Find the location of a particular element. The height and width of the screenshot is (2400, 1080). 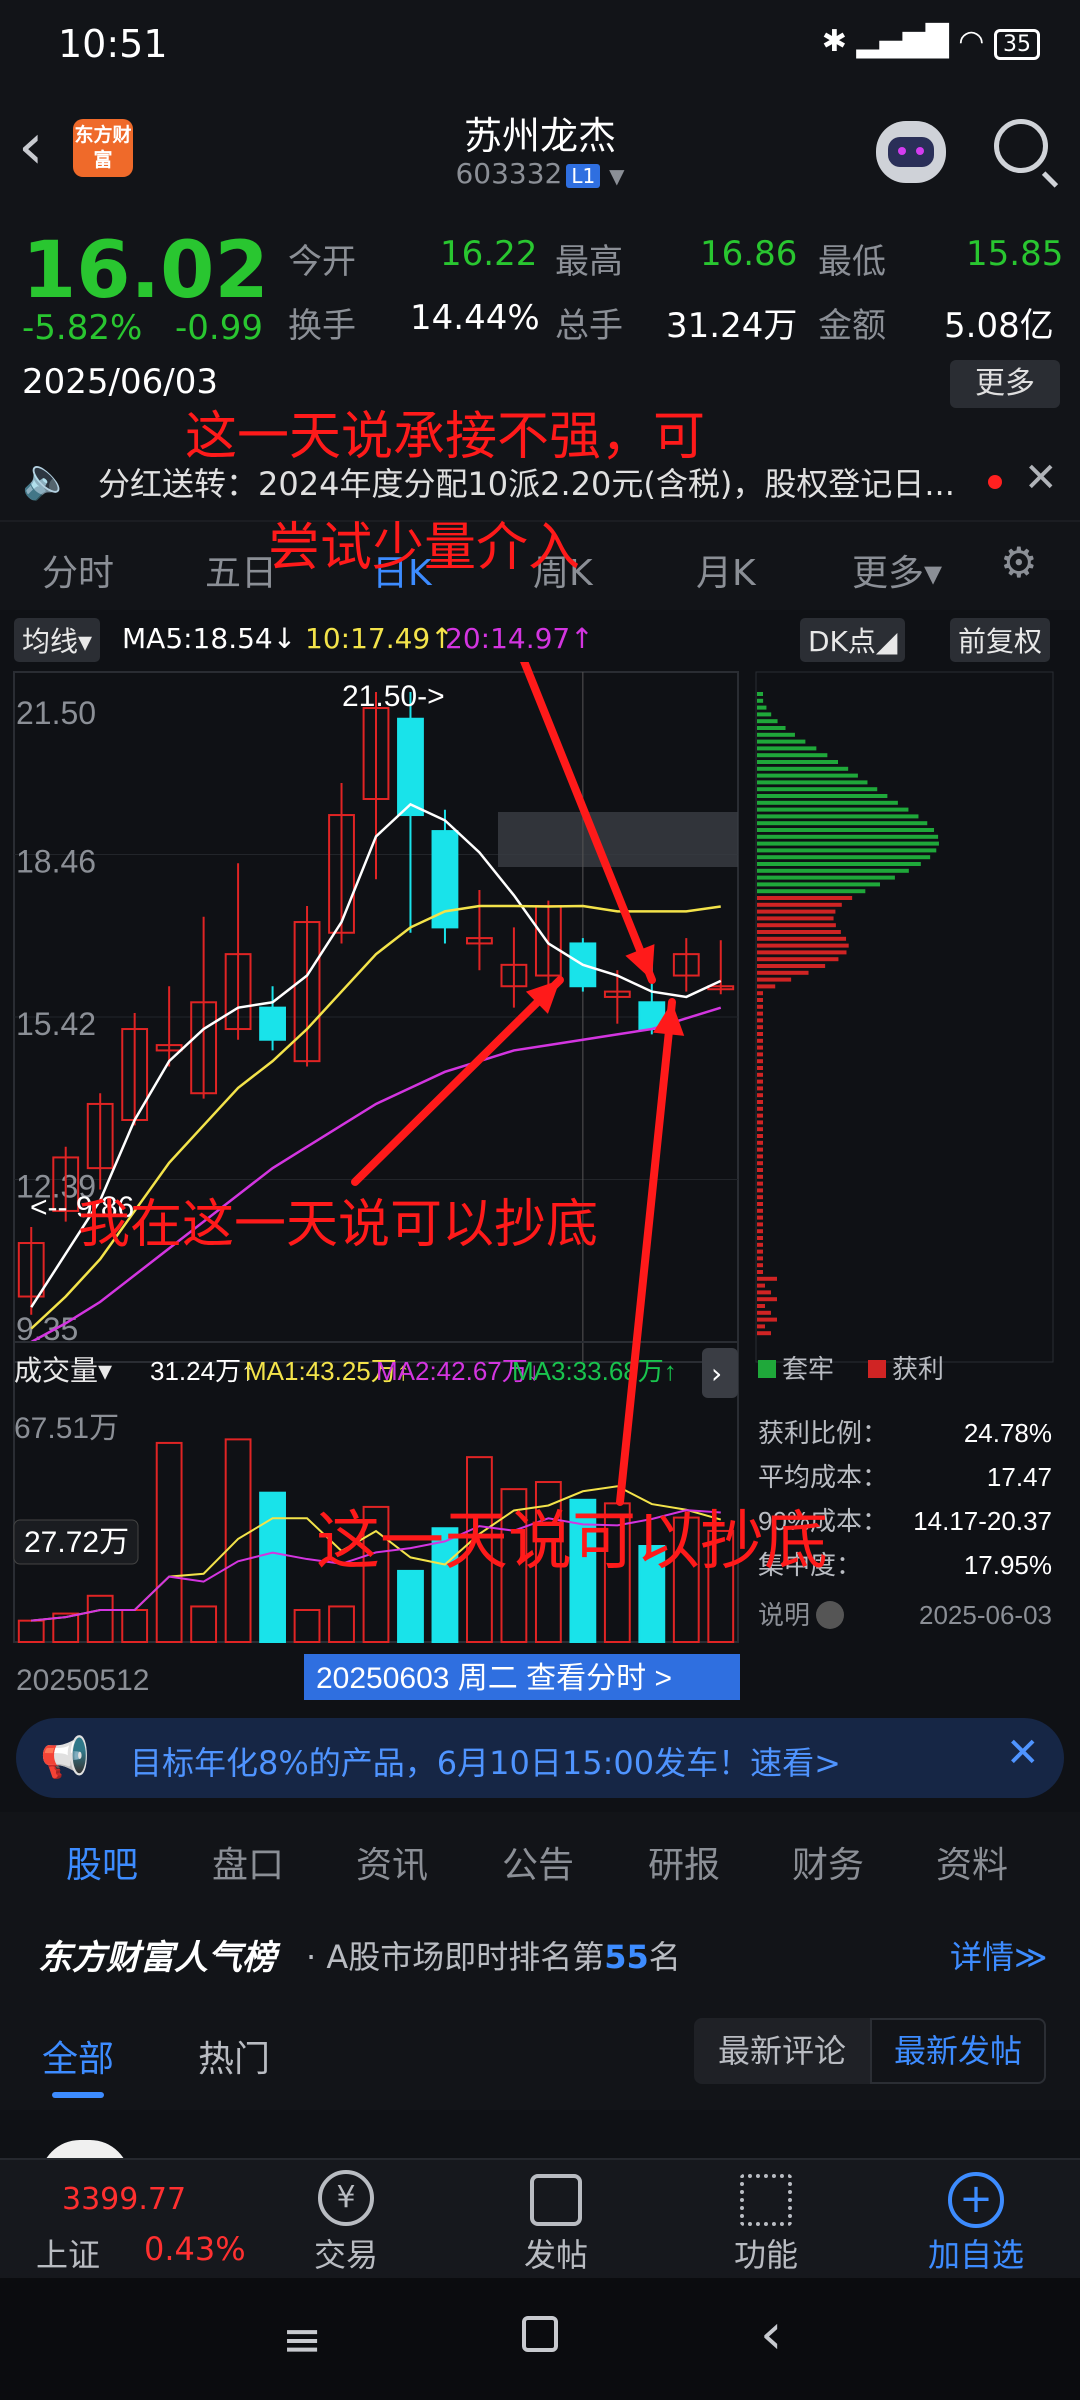

profit-row-label: 获利比例： is located at coordinates (823, 1433).